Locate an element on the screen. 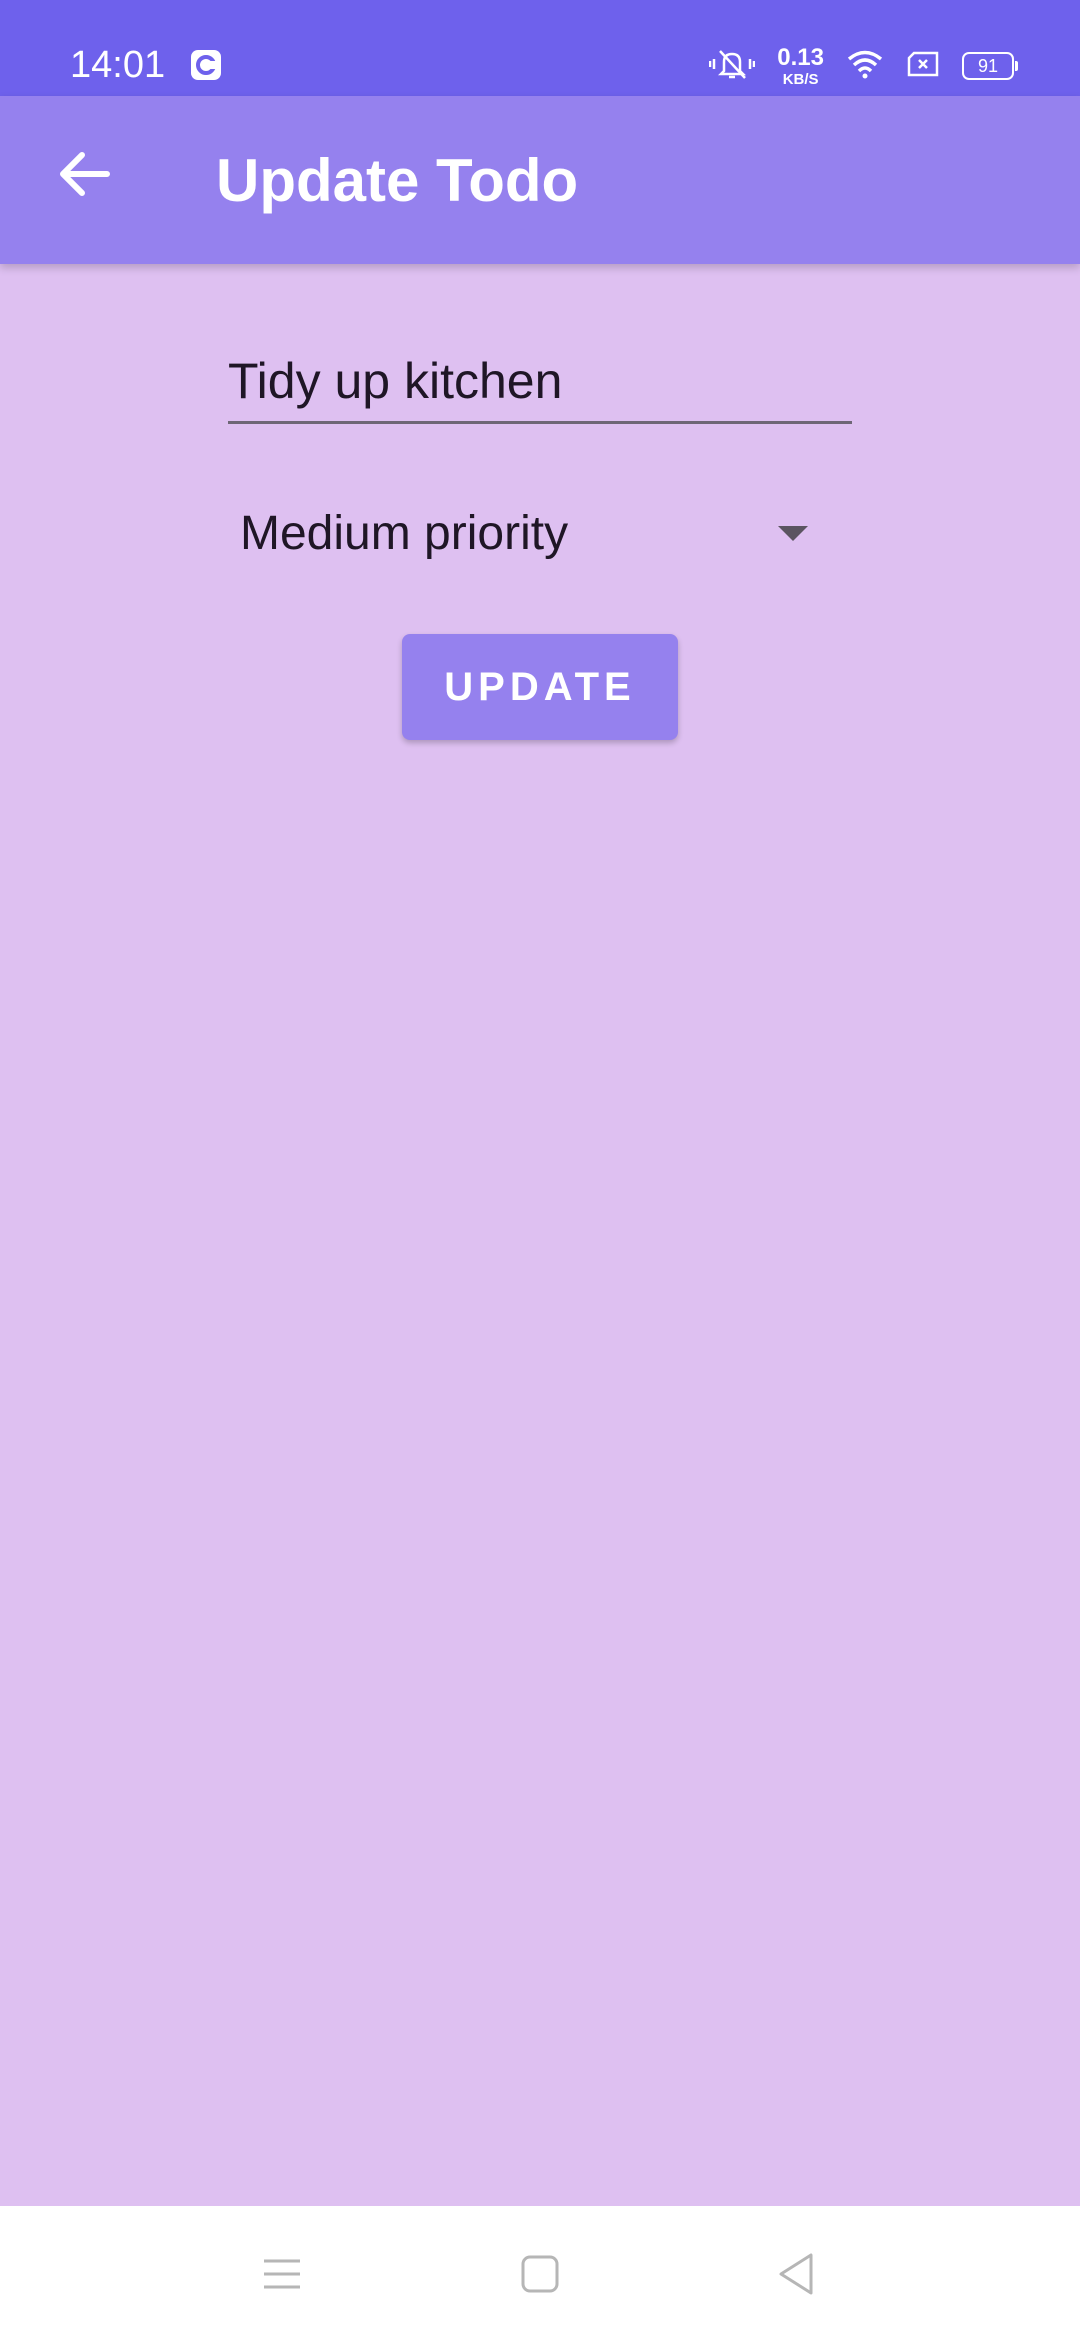 This screenshot has height=2340, width=1080. wifi-icon is located at coordinates (865, 66).